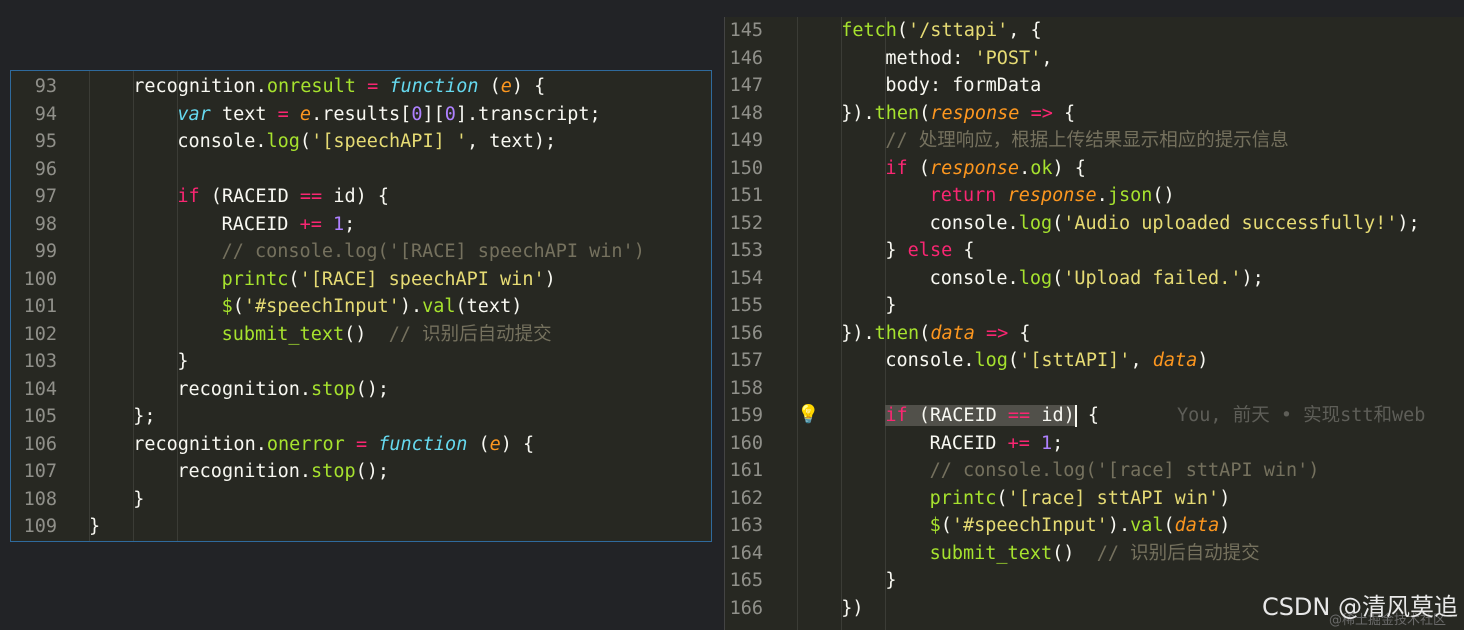 The width and height of the screenshot is (1464, 630). Describe the element at coordinates (746, 553) in the screenshot. I see `line-number: 164` at that location.